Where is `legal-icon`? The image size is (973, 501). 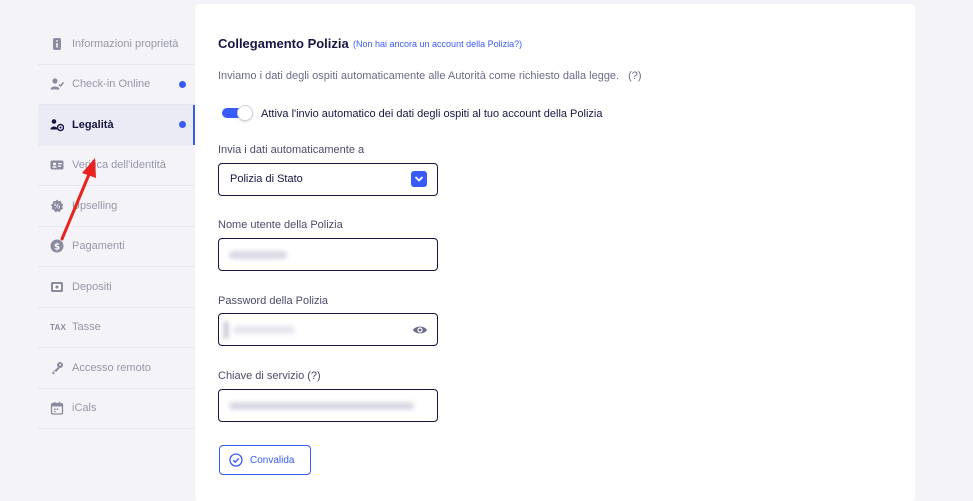 legal-icon is located at coordinates (57, 125).